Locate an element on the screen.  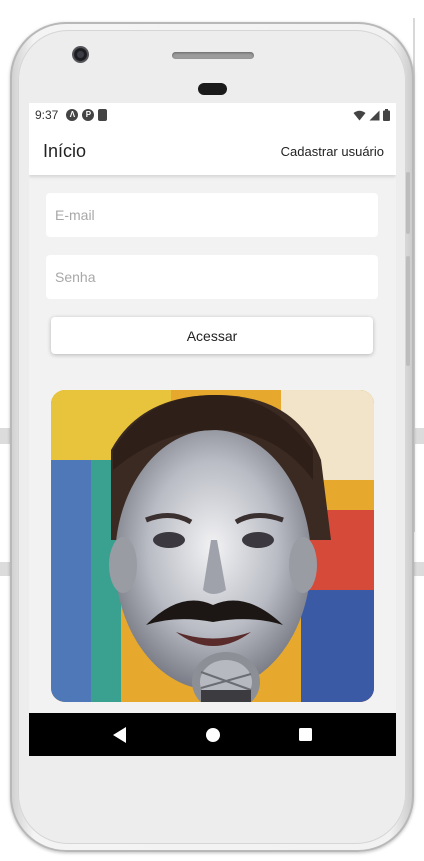
wifi-icon is located at coordinates (359, 115).